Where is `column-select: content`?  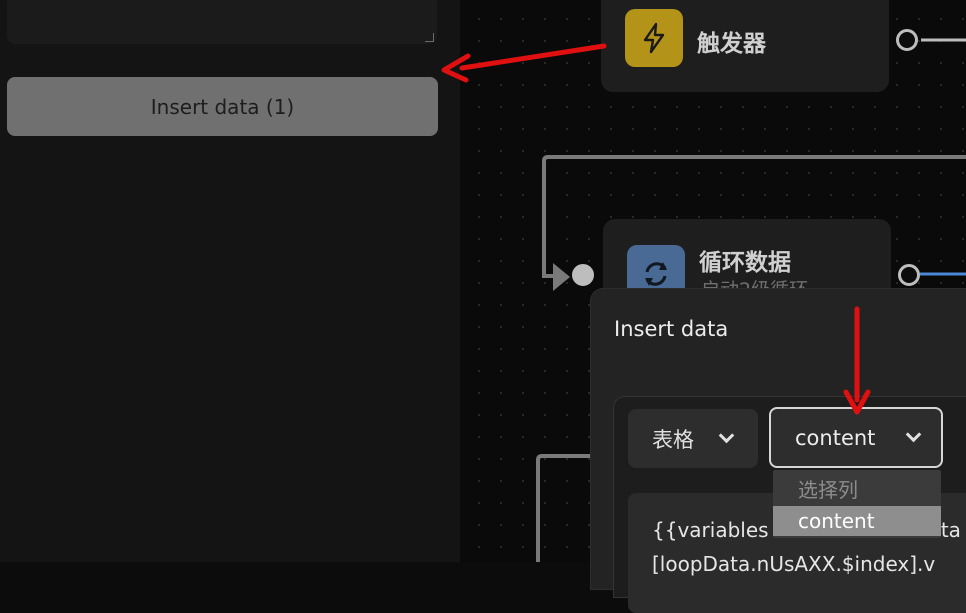
column-select: content is located at coordinates (856, 437).